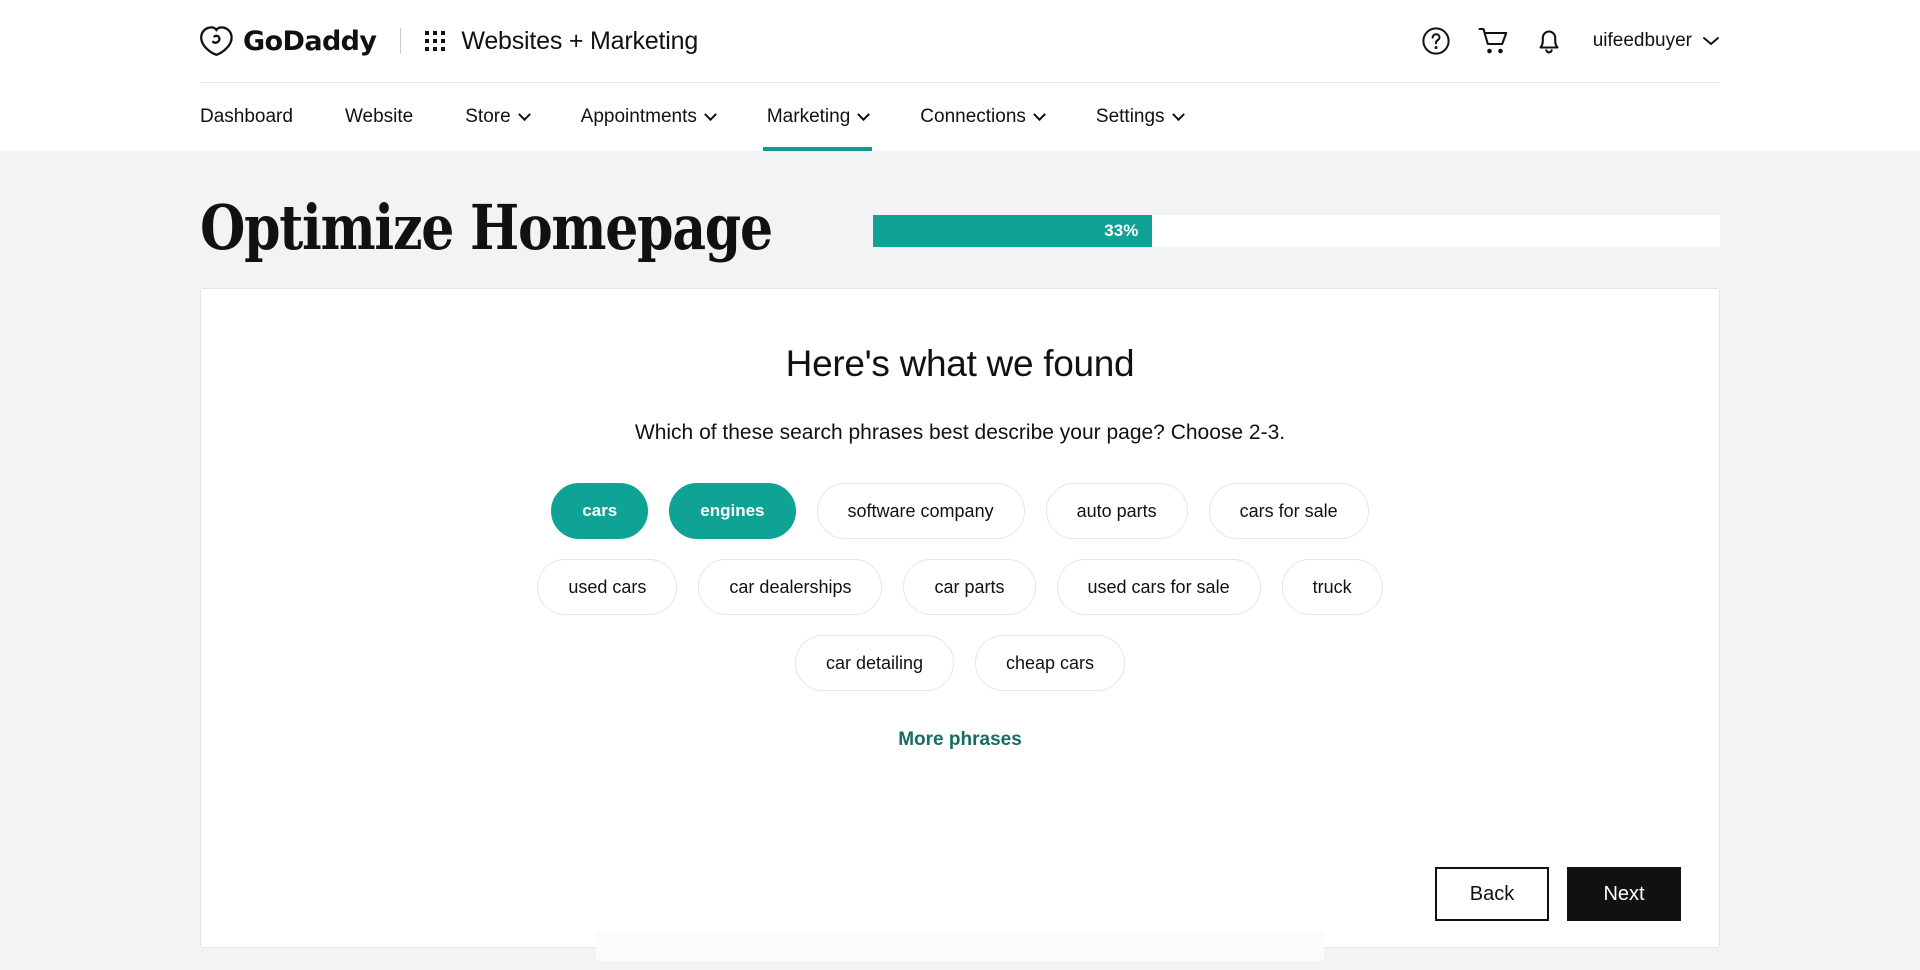  I want to click on apps-grid-icon, so click(435, 41).